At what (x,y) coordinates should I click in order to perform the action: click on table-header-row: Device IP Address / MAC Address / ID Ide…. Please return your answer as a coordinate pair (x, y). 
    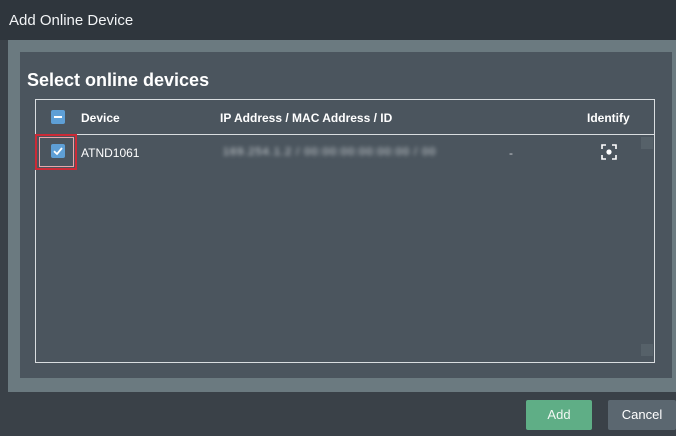
    Looking at the image, I should click on (345, 117).